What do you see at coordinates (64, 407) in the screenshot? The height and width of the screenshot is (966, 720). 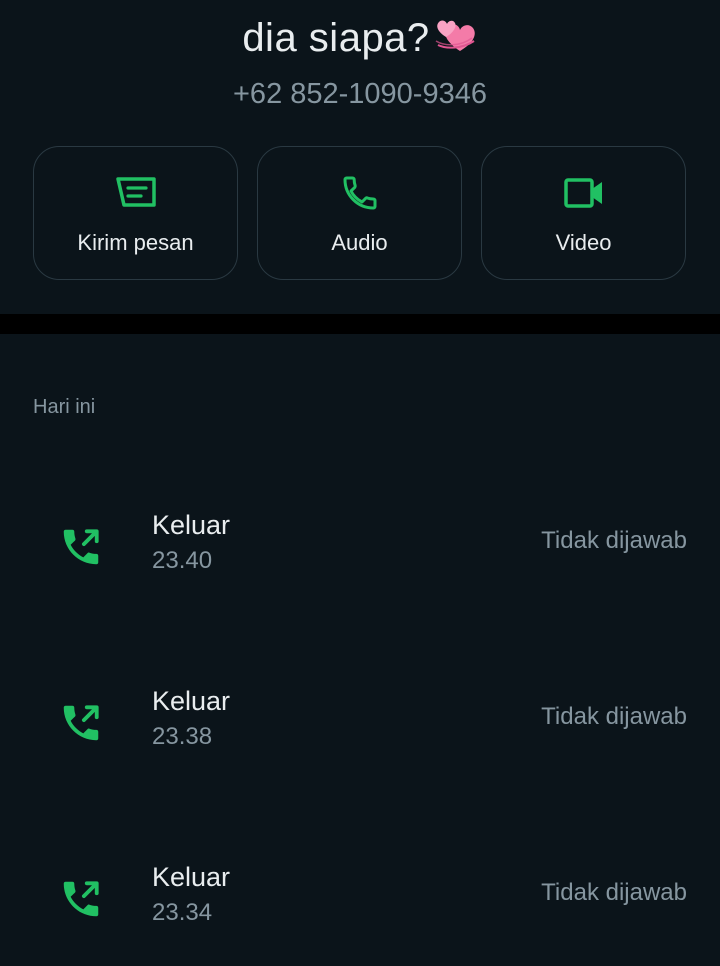 I see `call-history-section-title: Hari ini` at bounding box center [64, 407].